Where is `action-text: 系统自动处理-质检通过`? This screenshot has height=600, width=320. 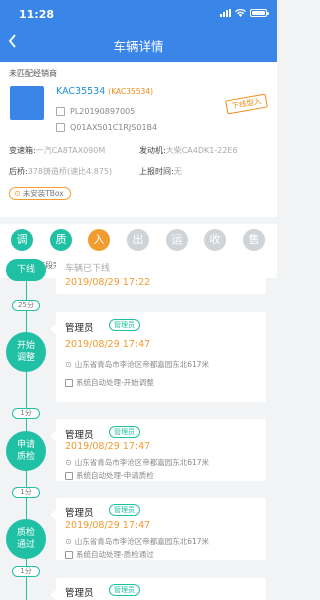
action-text: 系统自动处理-质检通过 is located at coordinates (115, 554).